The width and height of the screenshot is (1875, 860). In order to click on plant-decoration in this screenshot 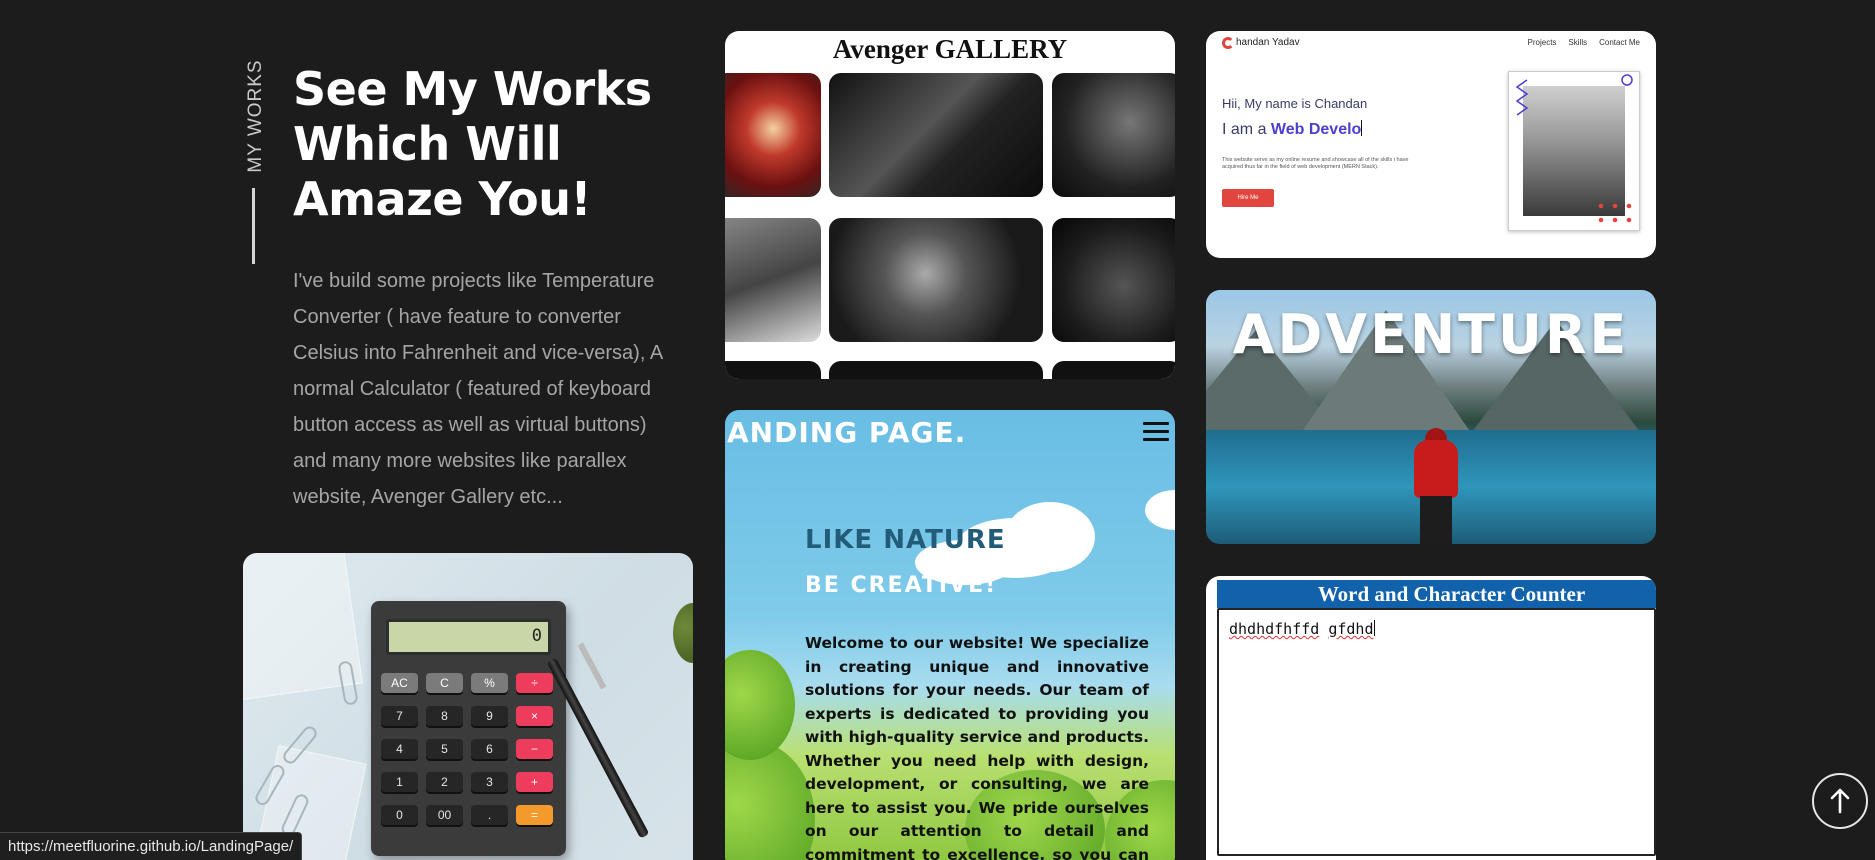, I will do `click(683, 633)`.